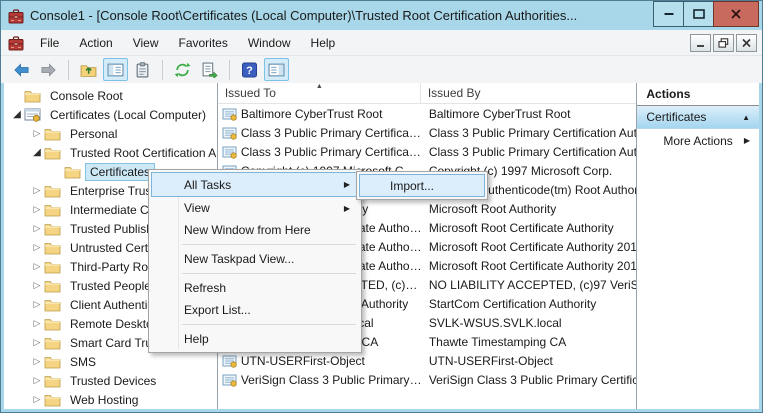 Image resolution: width=763 pixels, height=413 pixels. What do you see at coordinates (16, 43) in the screenshot?
I see `console-child-icon` at bounding box center [16, 43].